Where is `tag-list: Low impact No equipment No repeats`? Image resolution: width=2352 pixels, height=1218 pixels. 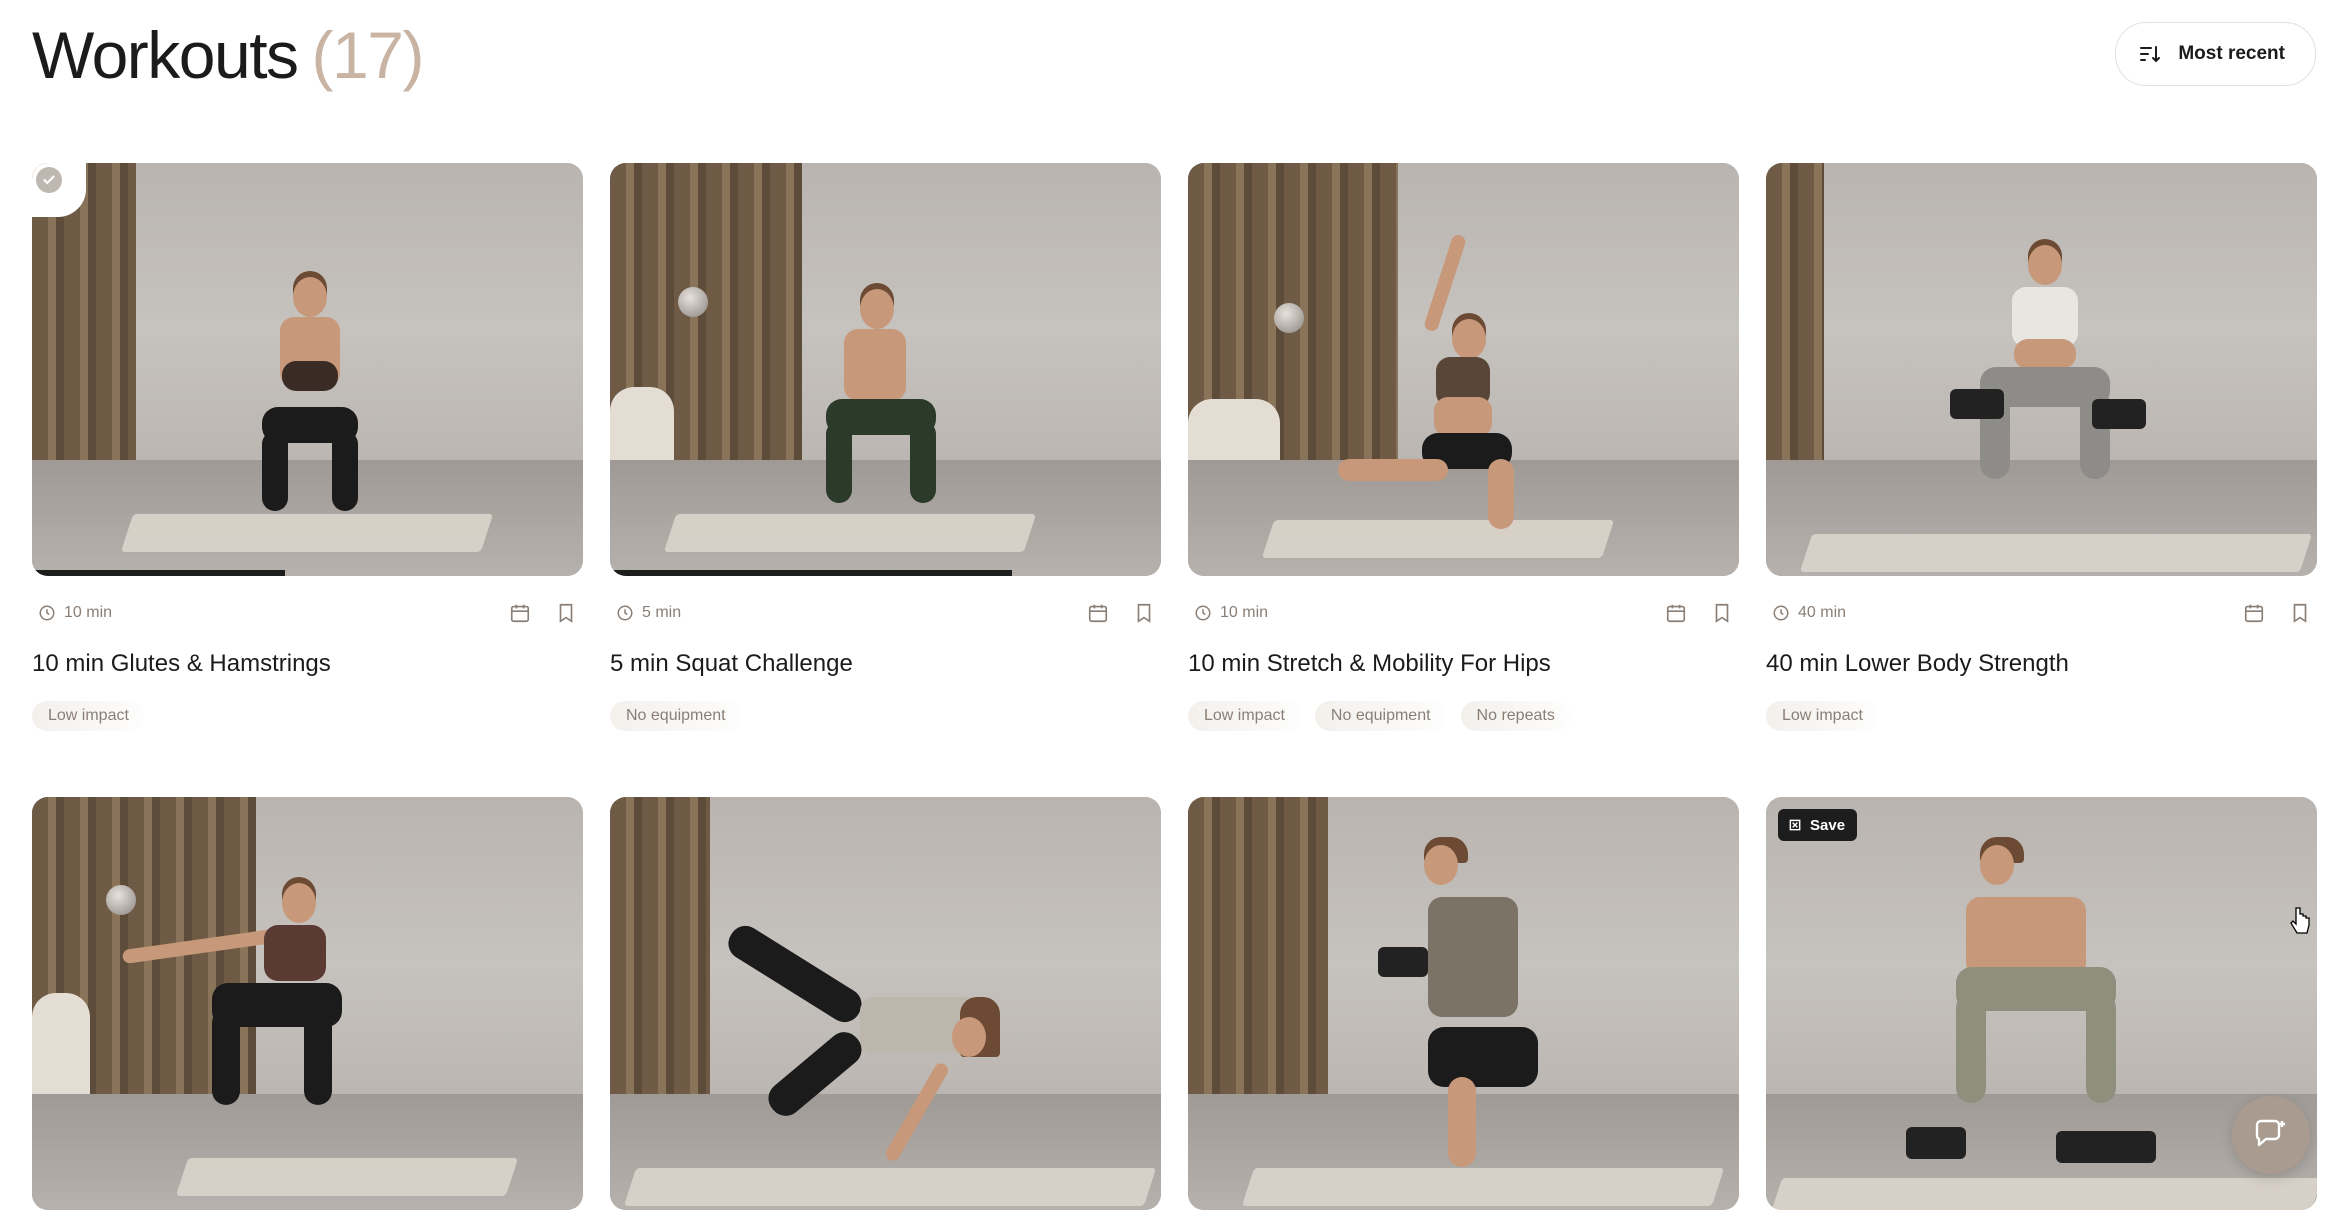 tag-list: Low impact No equipment No repeats is located at coordinates (1379, 716).